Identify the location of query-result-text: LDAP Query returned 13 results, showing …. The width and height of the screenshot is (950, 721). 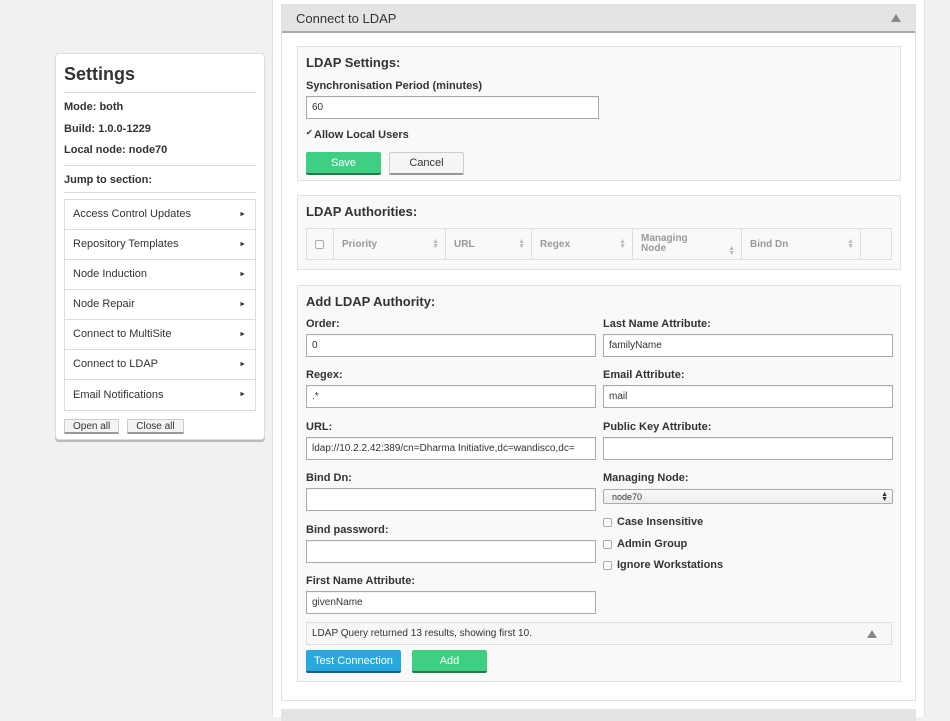
(422, 633).